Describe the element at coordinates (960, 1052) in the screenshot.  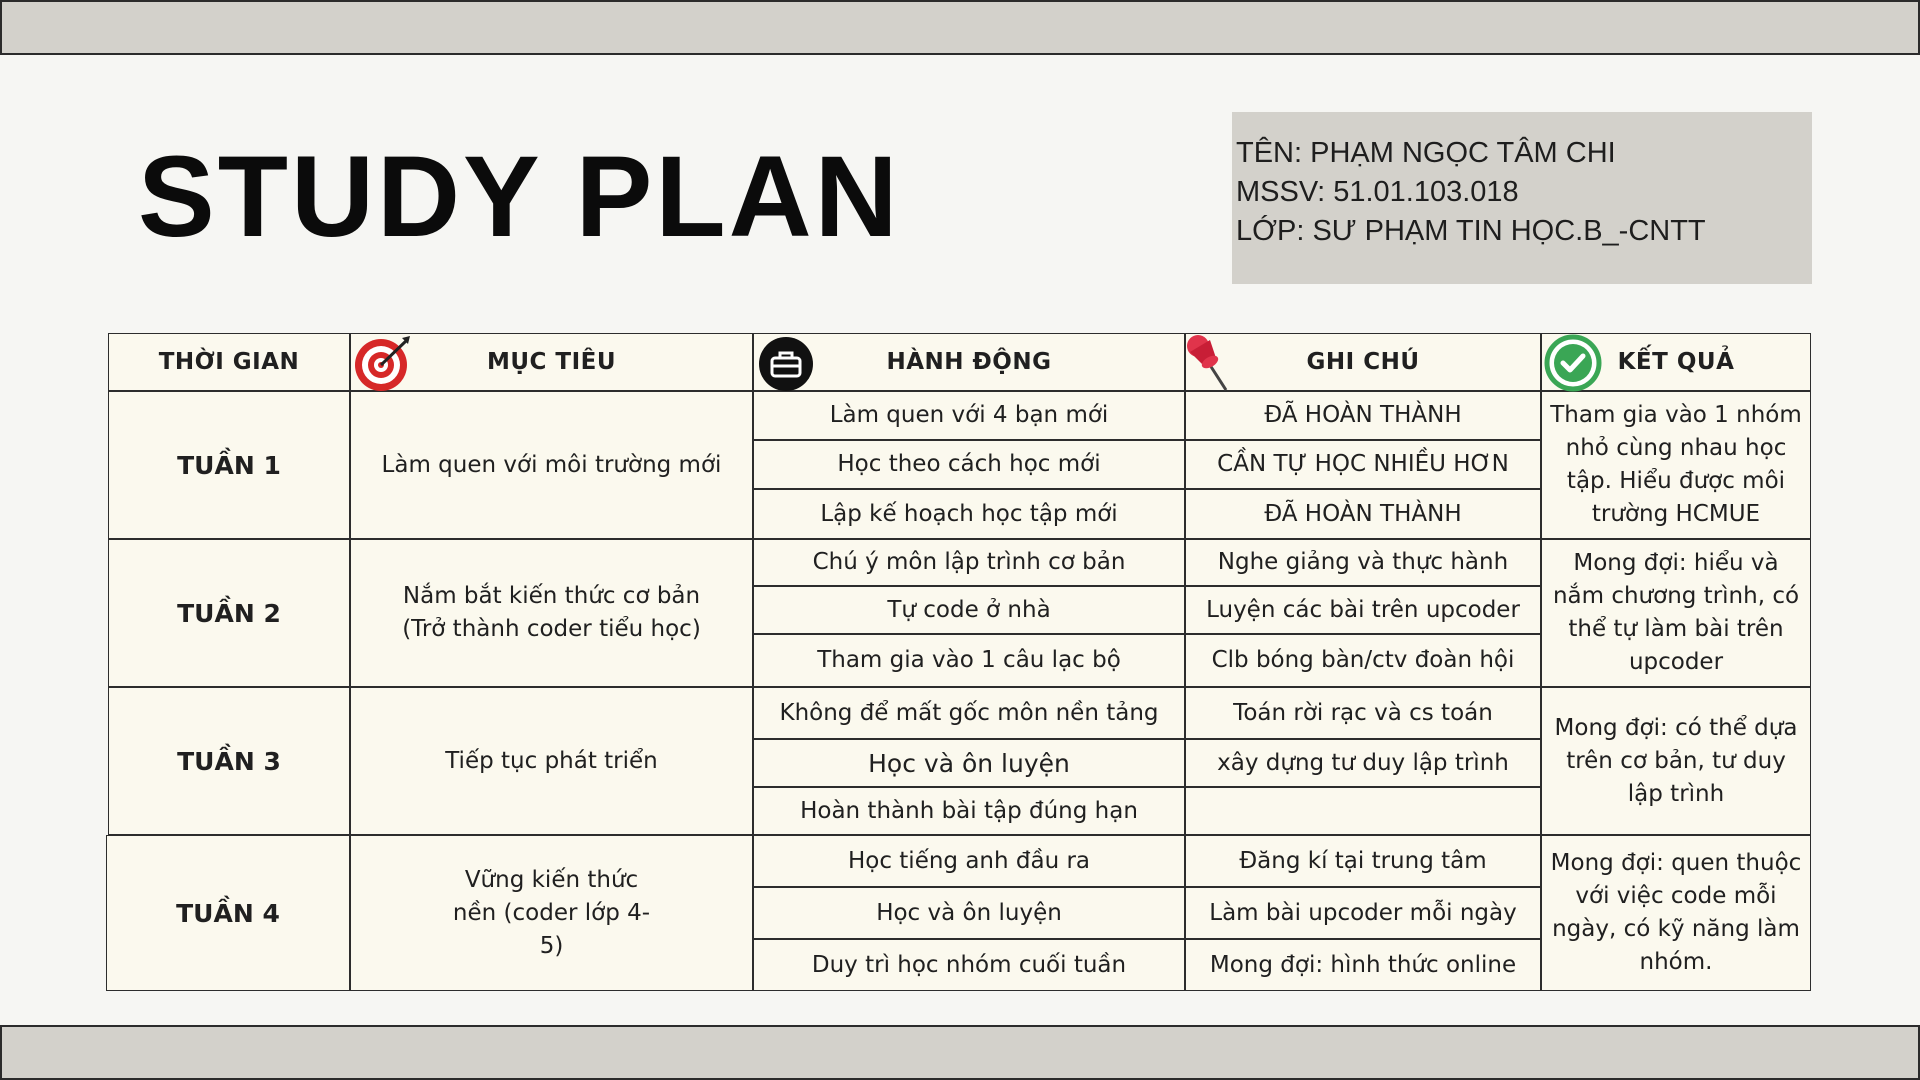
I see `bottom-band` at that location.